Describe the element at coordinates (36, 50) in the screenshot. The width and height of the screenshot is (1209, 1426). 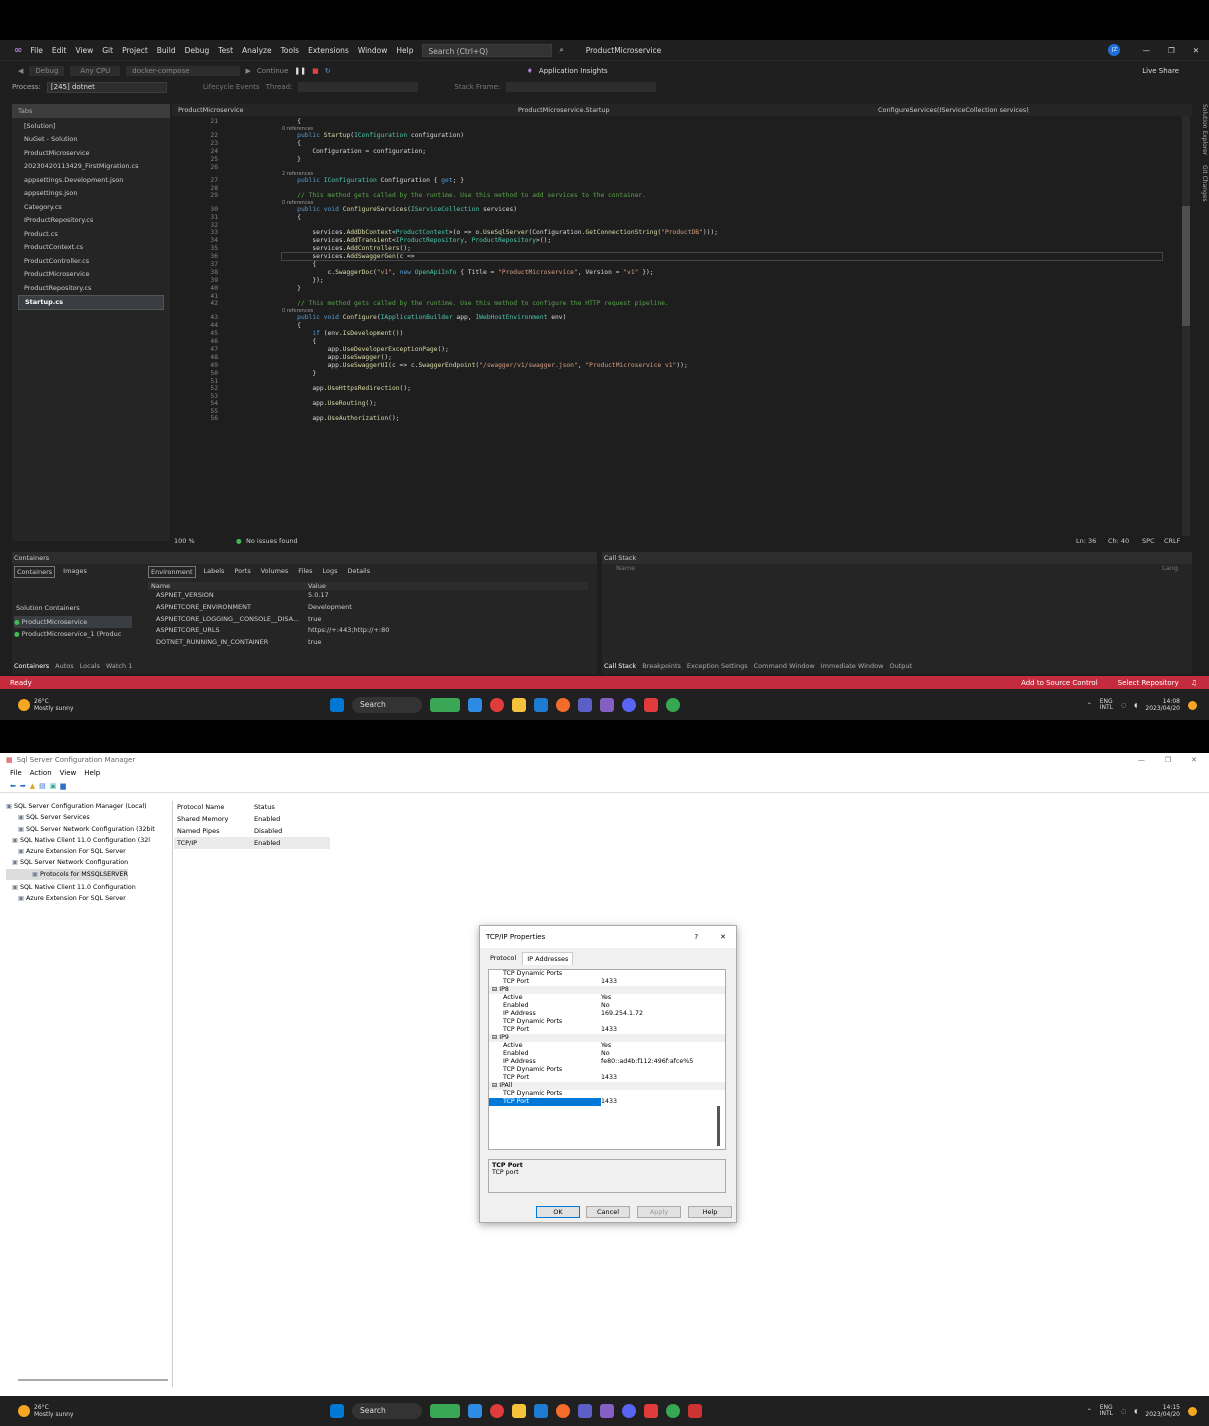
I see `menu-file: File` at that location.